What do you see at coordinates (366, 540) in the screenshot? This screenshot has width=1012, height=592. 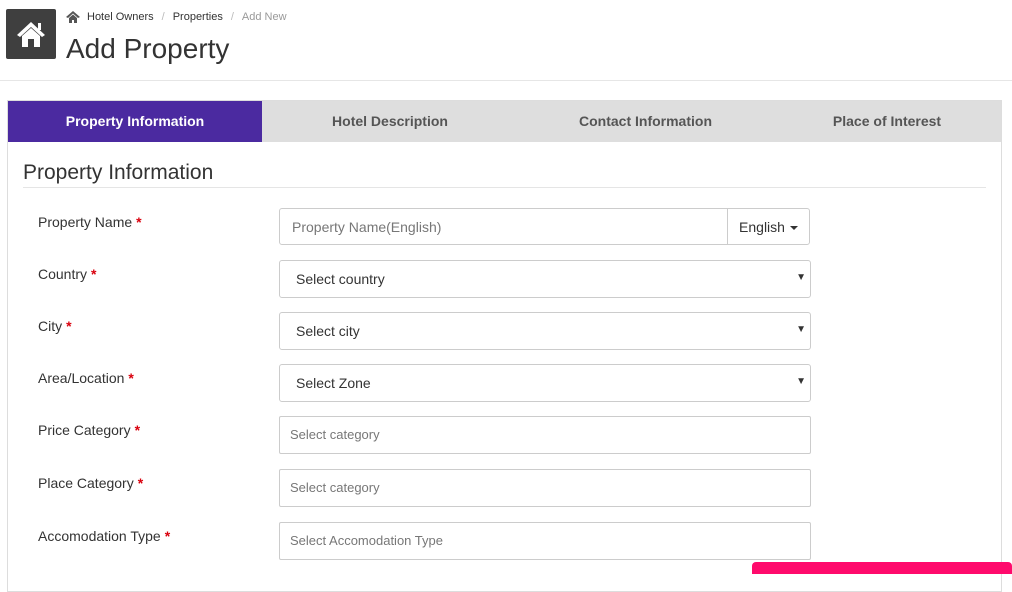 I see `accommodation-type-placeholder: Select Accomodation Type` at bounding box center [366, 540].